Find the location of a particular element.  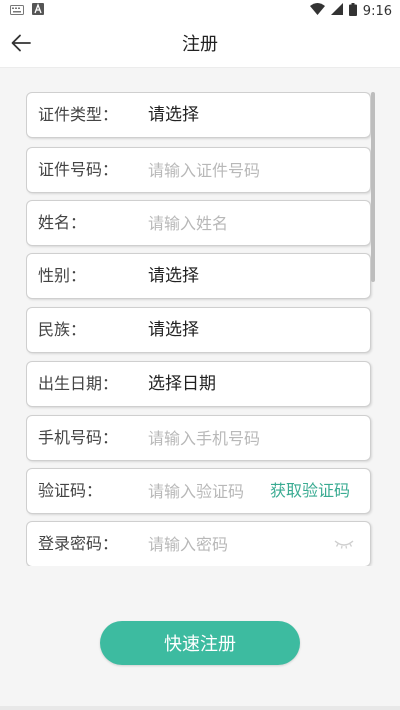

field-label: 验证码： is located at coordinates (70, 490).